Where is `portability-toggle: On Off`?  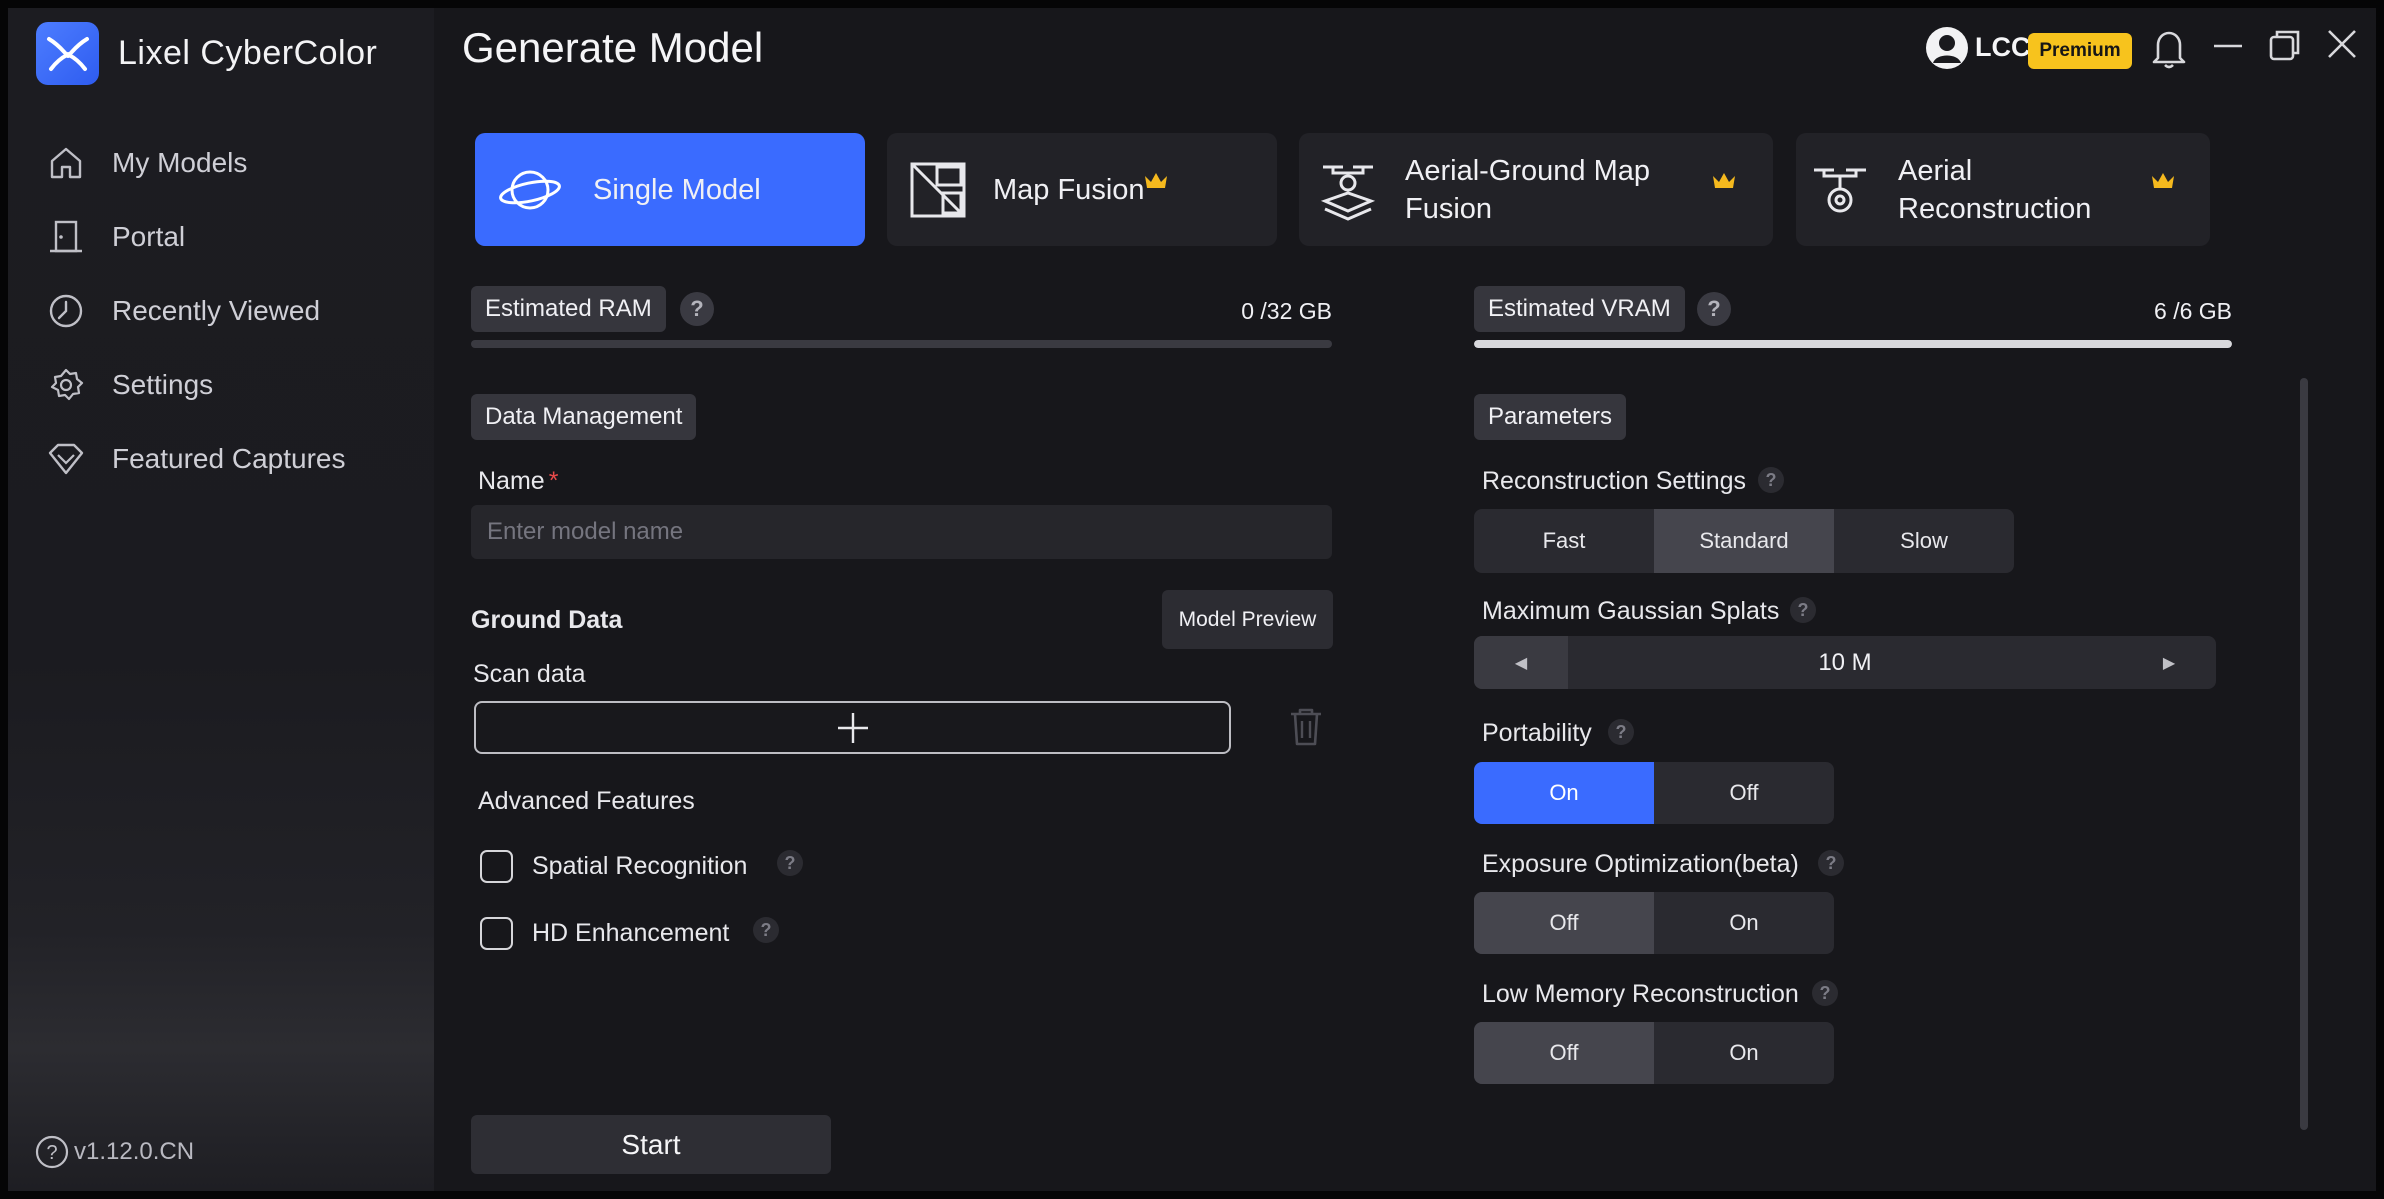
portability-toggle: On Off is located at coordinates (1654, 793).